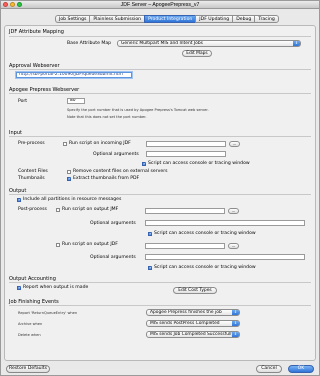 The image size is (320, 376). What do you see at coordinates (31, 178) in the screenshot?
I see `thumbnails-label: Thumbnails` at bounding box center [31, 178].